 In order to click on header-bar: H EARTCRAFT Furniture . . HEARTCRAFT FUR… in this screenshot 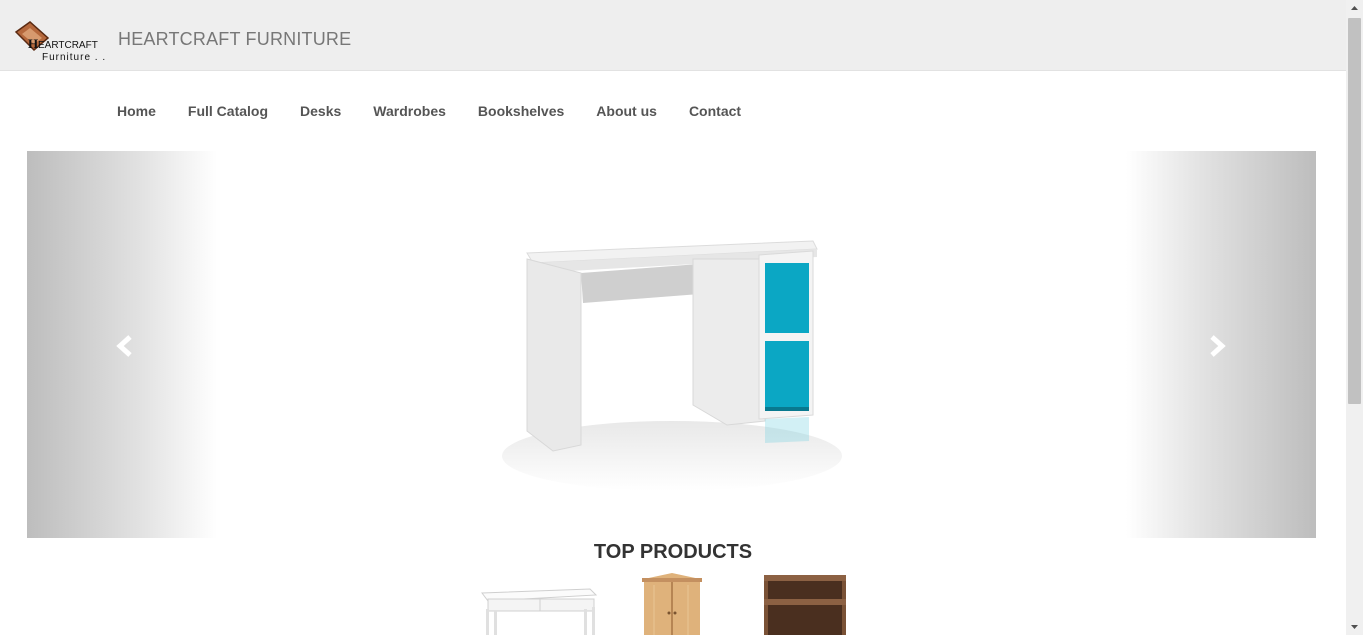, I will do `click(673, 35)`.